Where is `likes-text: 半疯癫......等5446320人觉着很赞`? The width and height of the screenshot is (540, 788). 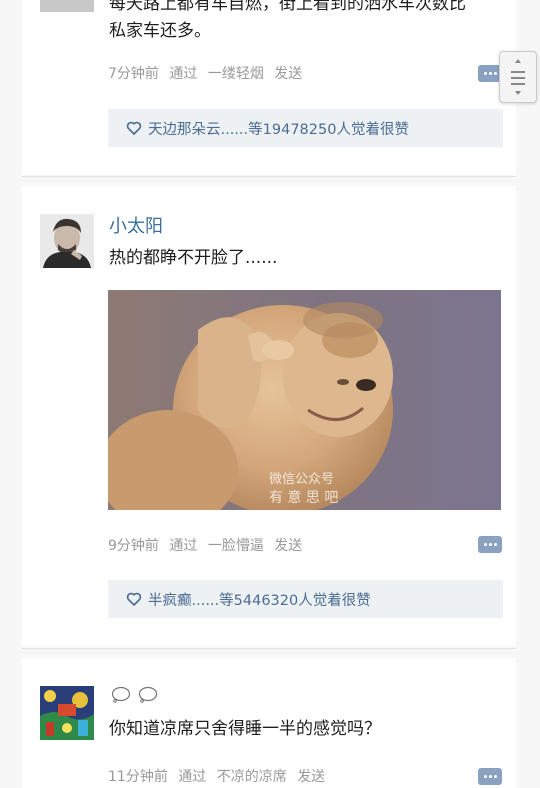 likes-text: 半疯癫......等5446320人觉着很赞 is located at coordinates (259, 601).